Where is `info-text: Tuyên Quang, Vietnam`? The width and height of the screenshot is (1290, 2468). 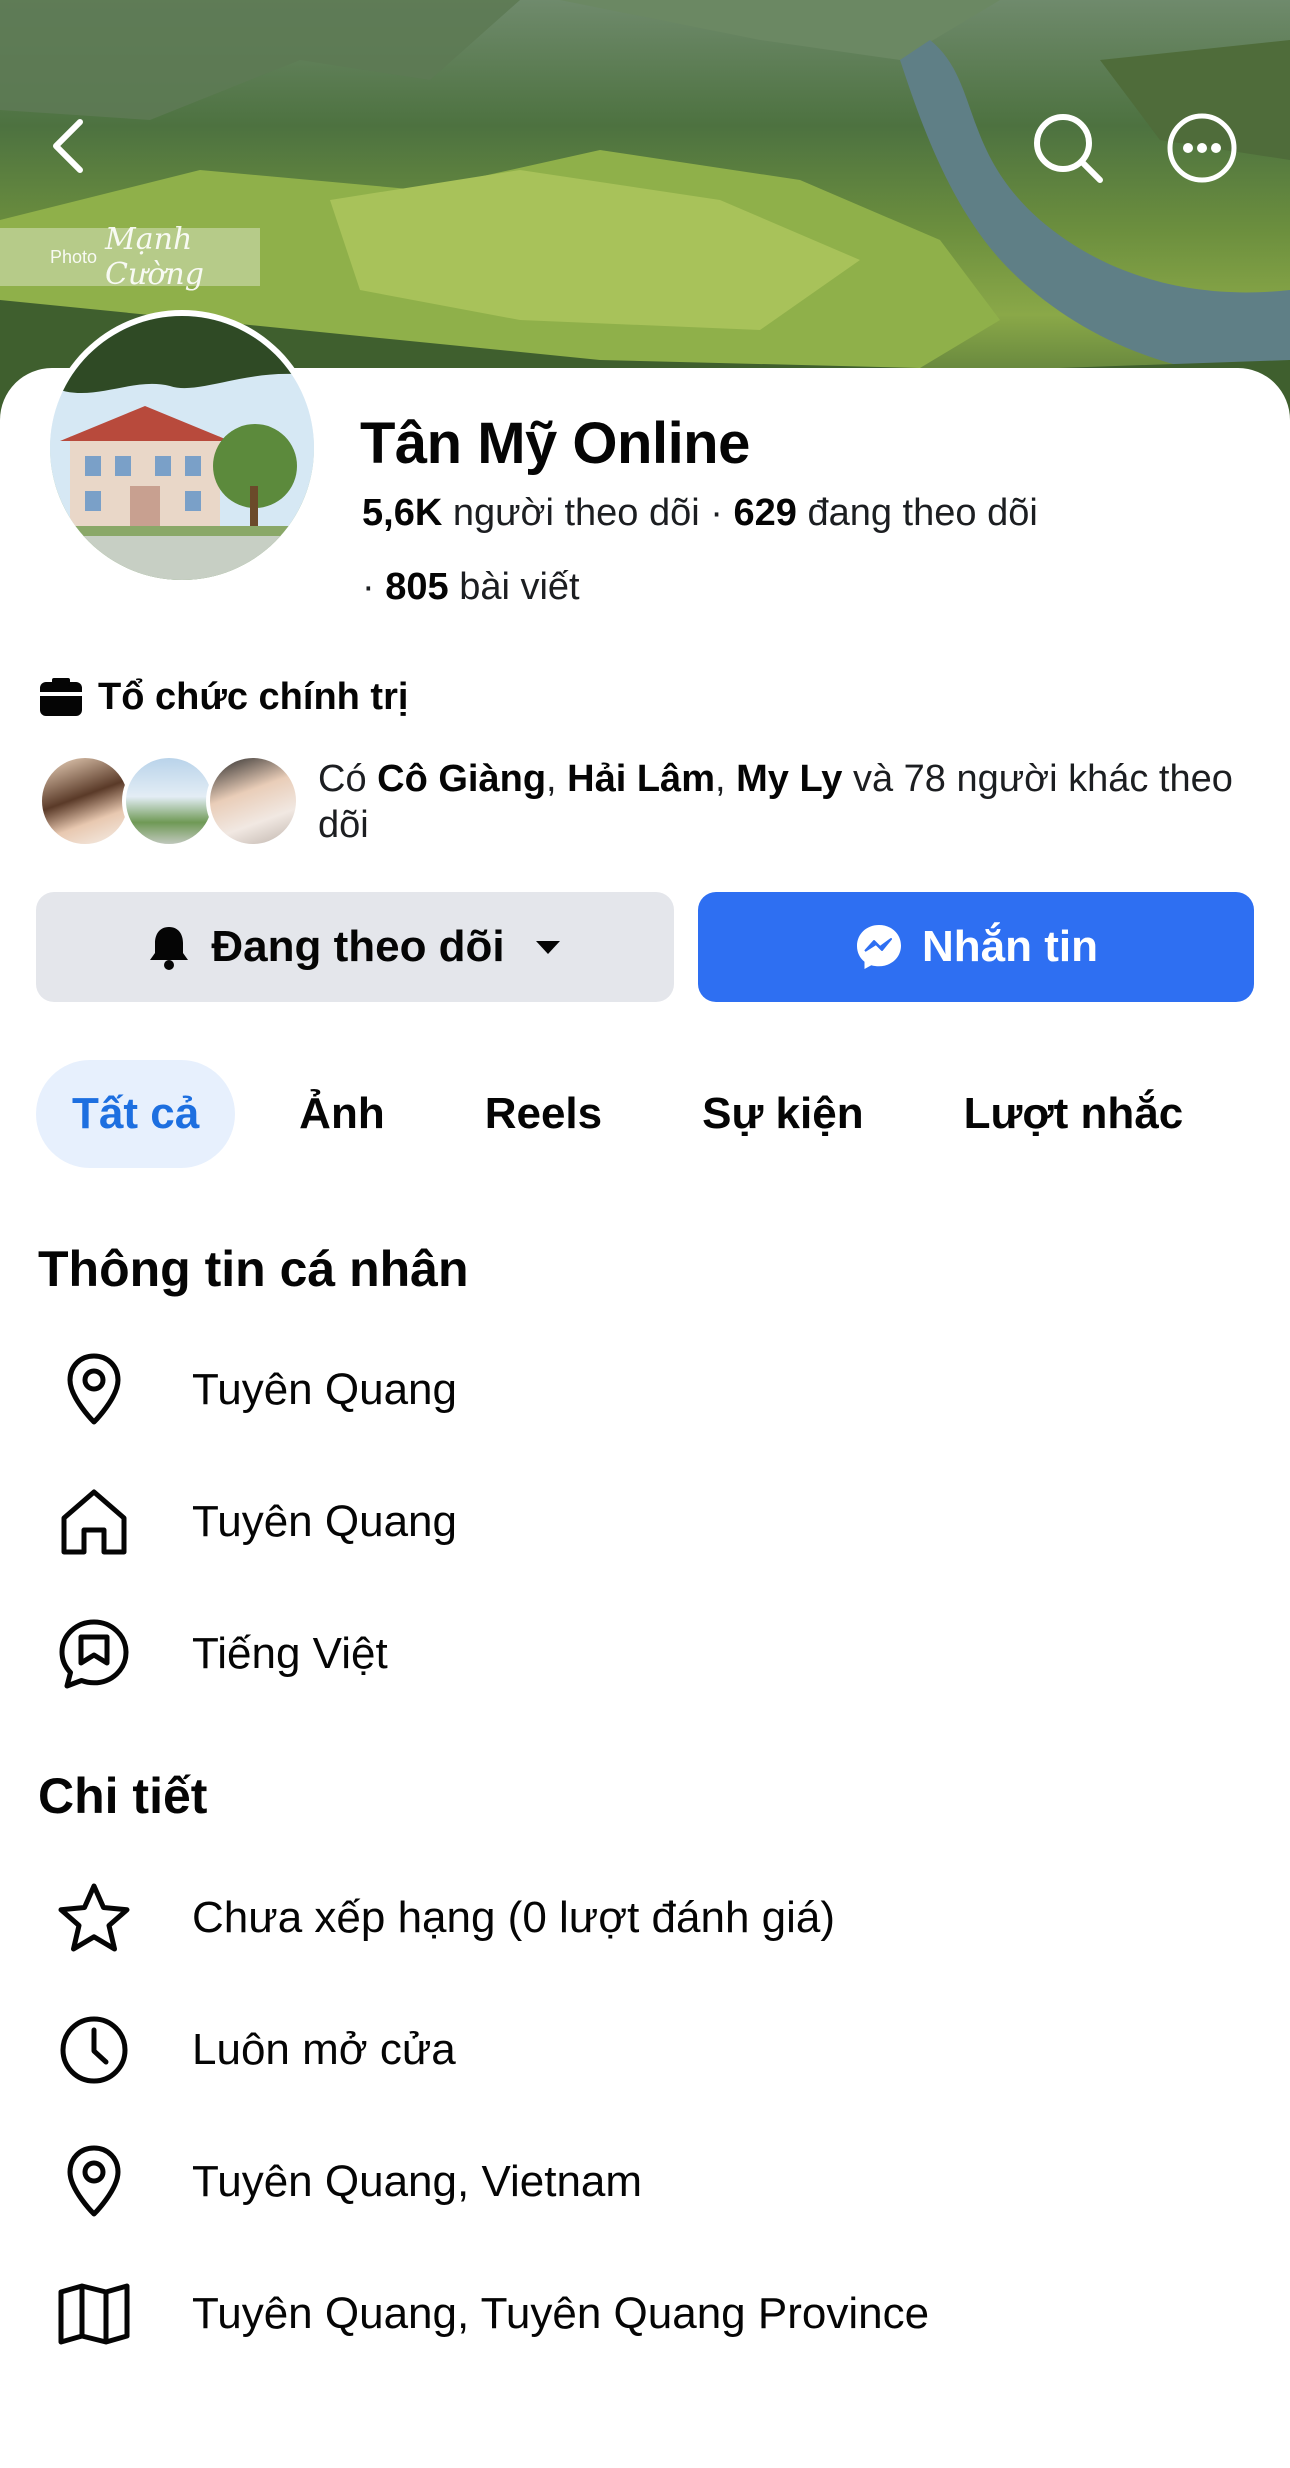
info-text: Tuyên Quang, Vietnam is located at coordinates (417, 2181).